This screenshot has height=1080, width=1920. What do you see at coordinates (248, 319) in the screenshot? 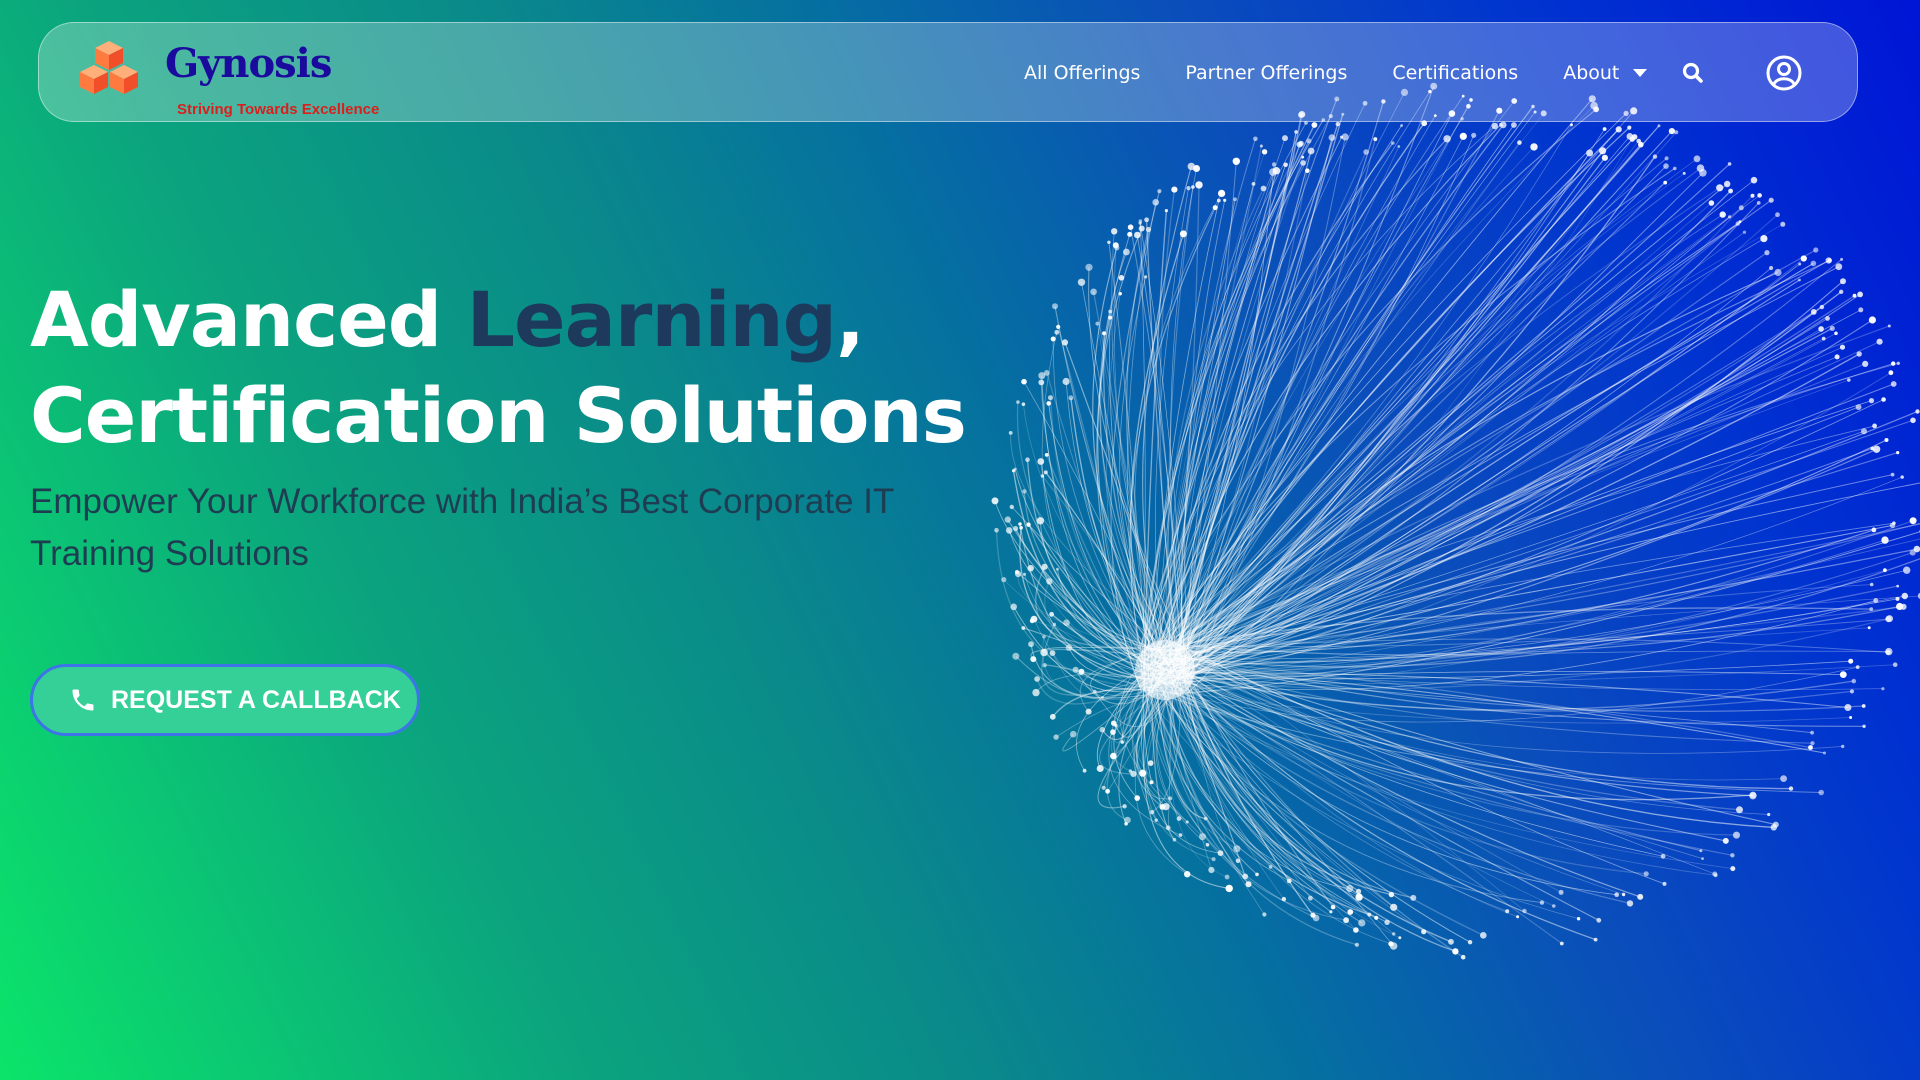
I see `hero-title-part1: Advanced` at bounding box center [248, 319].